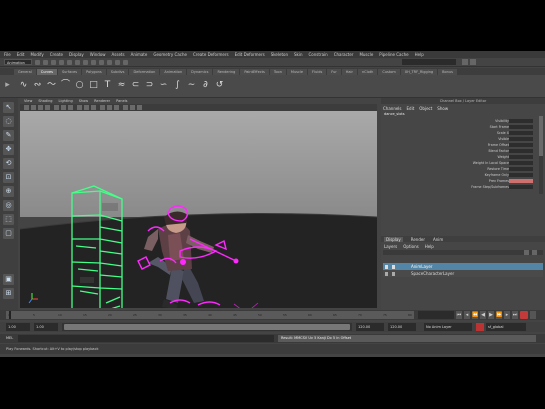 The image size is (545, 409). Describe the element at coordinates (448, 327) in the screenshot. I see `anim-layer-dropdown: No Anim Layer` at that location.